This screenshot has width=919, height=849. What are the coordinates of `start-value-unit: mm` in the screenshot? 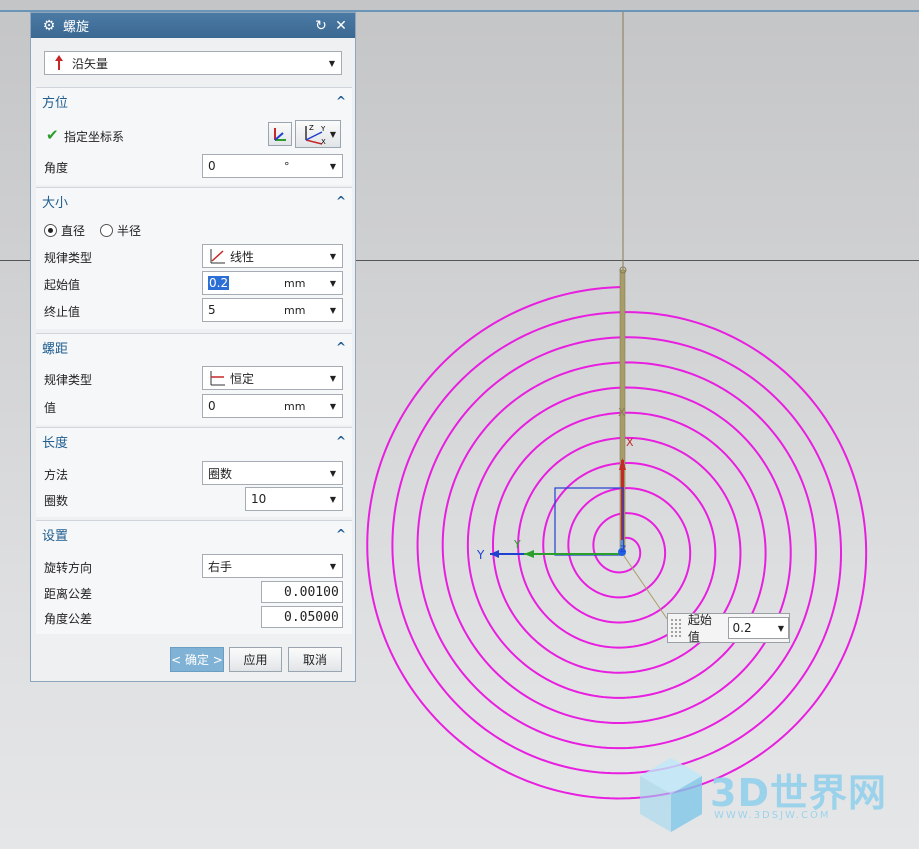 It's located at (295, 283).